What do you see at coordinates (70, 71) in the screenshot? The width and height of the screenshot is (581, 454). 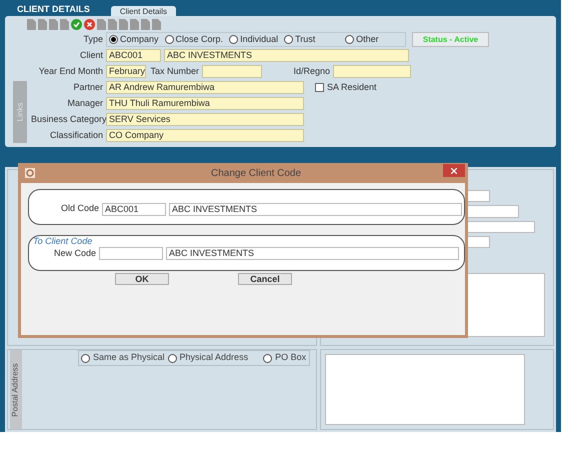 I see `field-label: Year End Month` at bounding box center [70, 71].